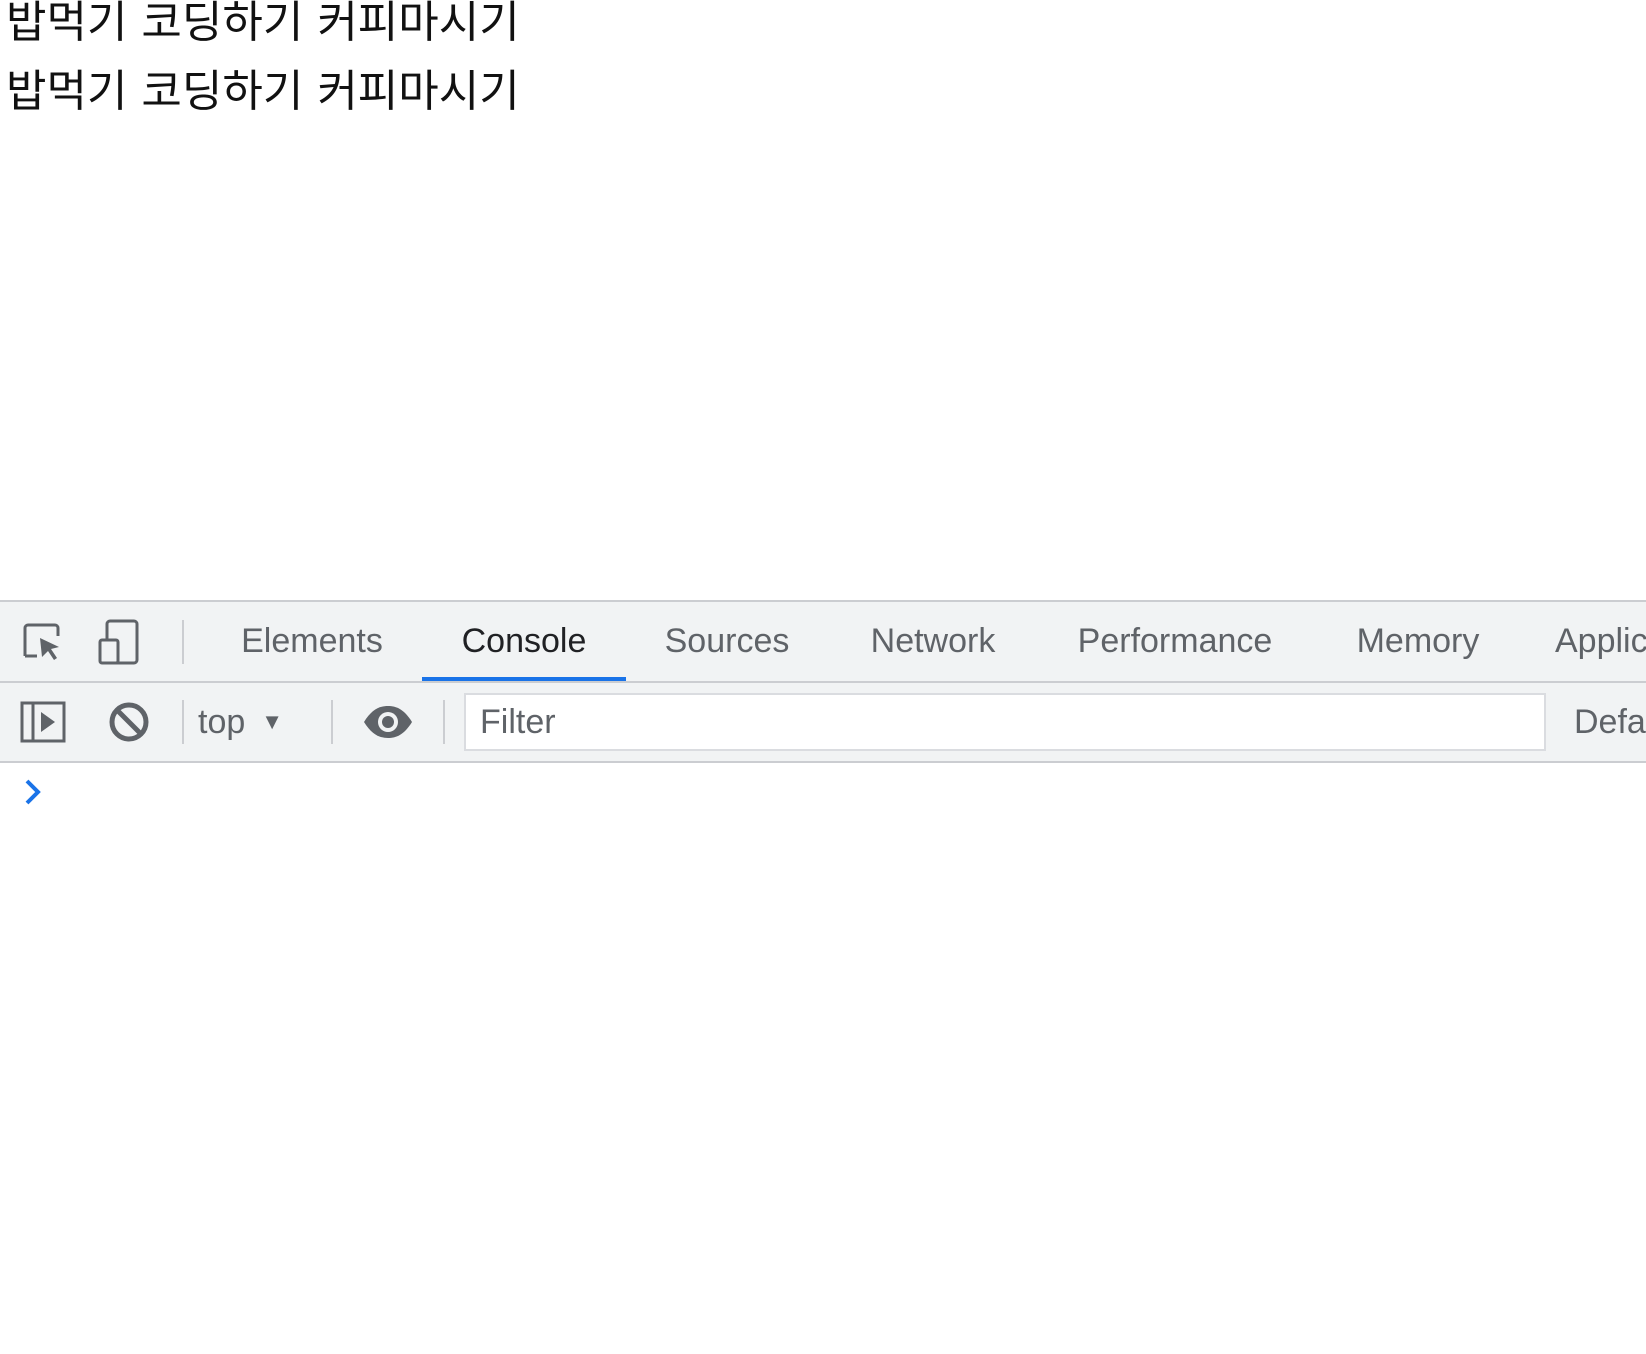 The height and width of the screenshot is (1354, 1646). I want to click on context-label: top, so click(222, 721).